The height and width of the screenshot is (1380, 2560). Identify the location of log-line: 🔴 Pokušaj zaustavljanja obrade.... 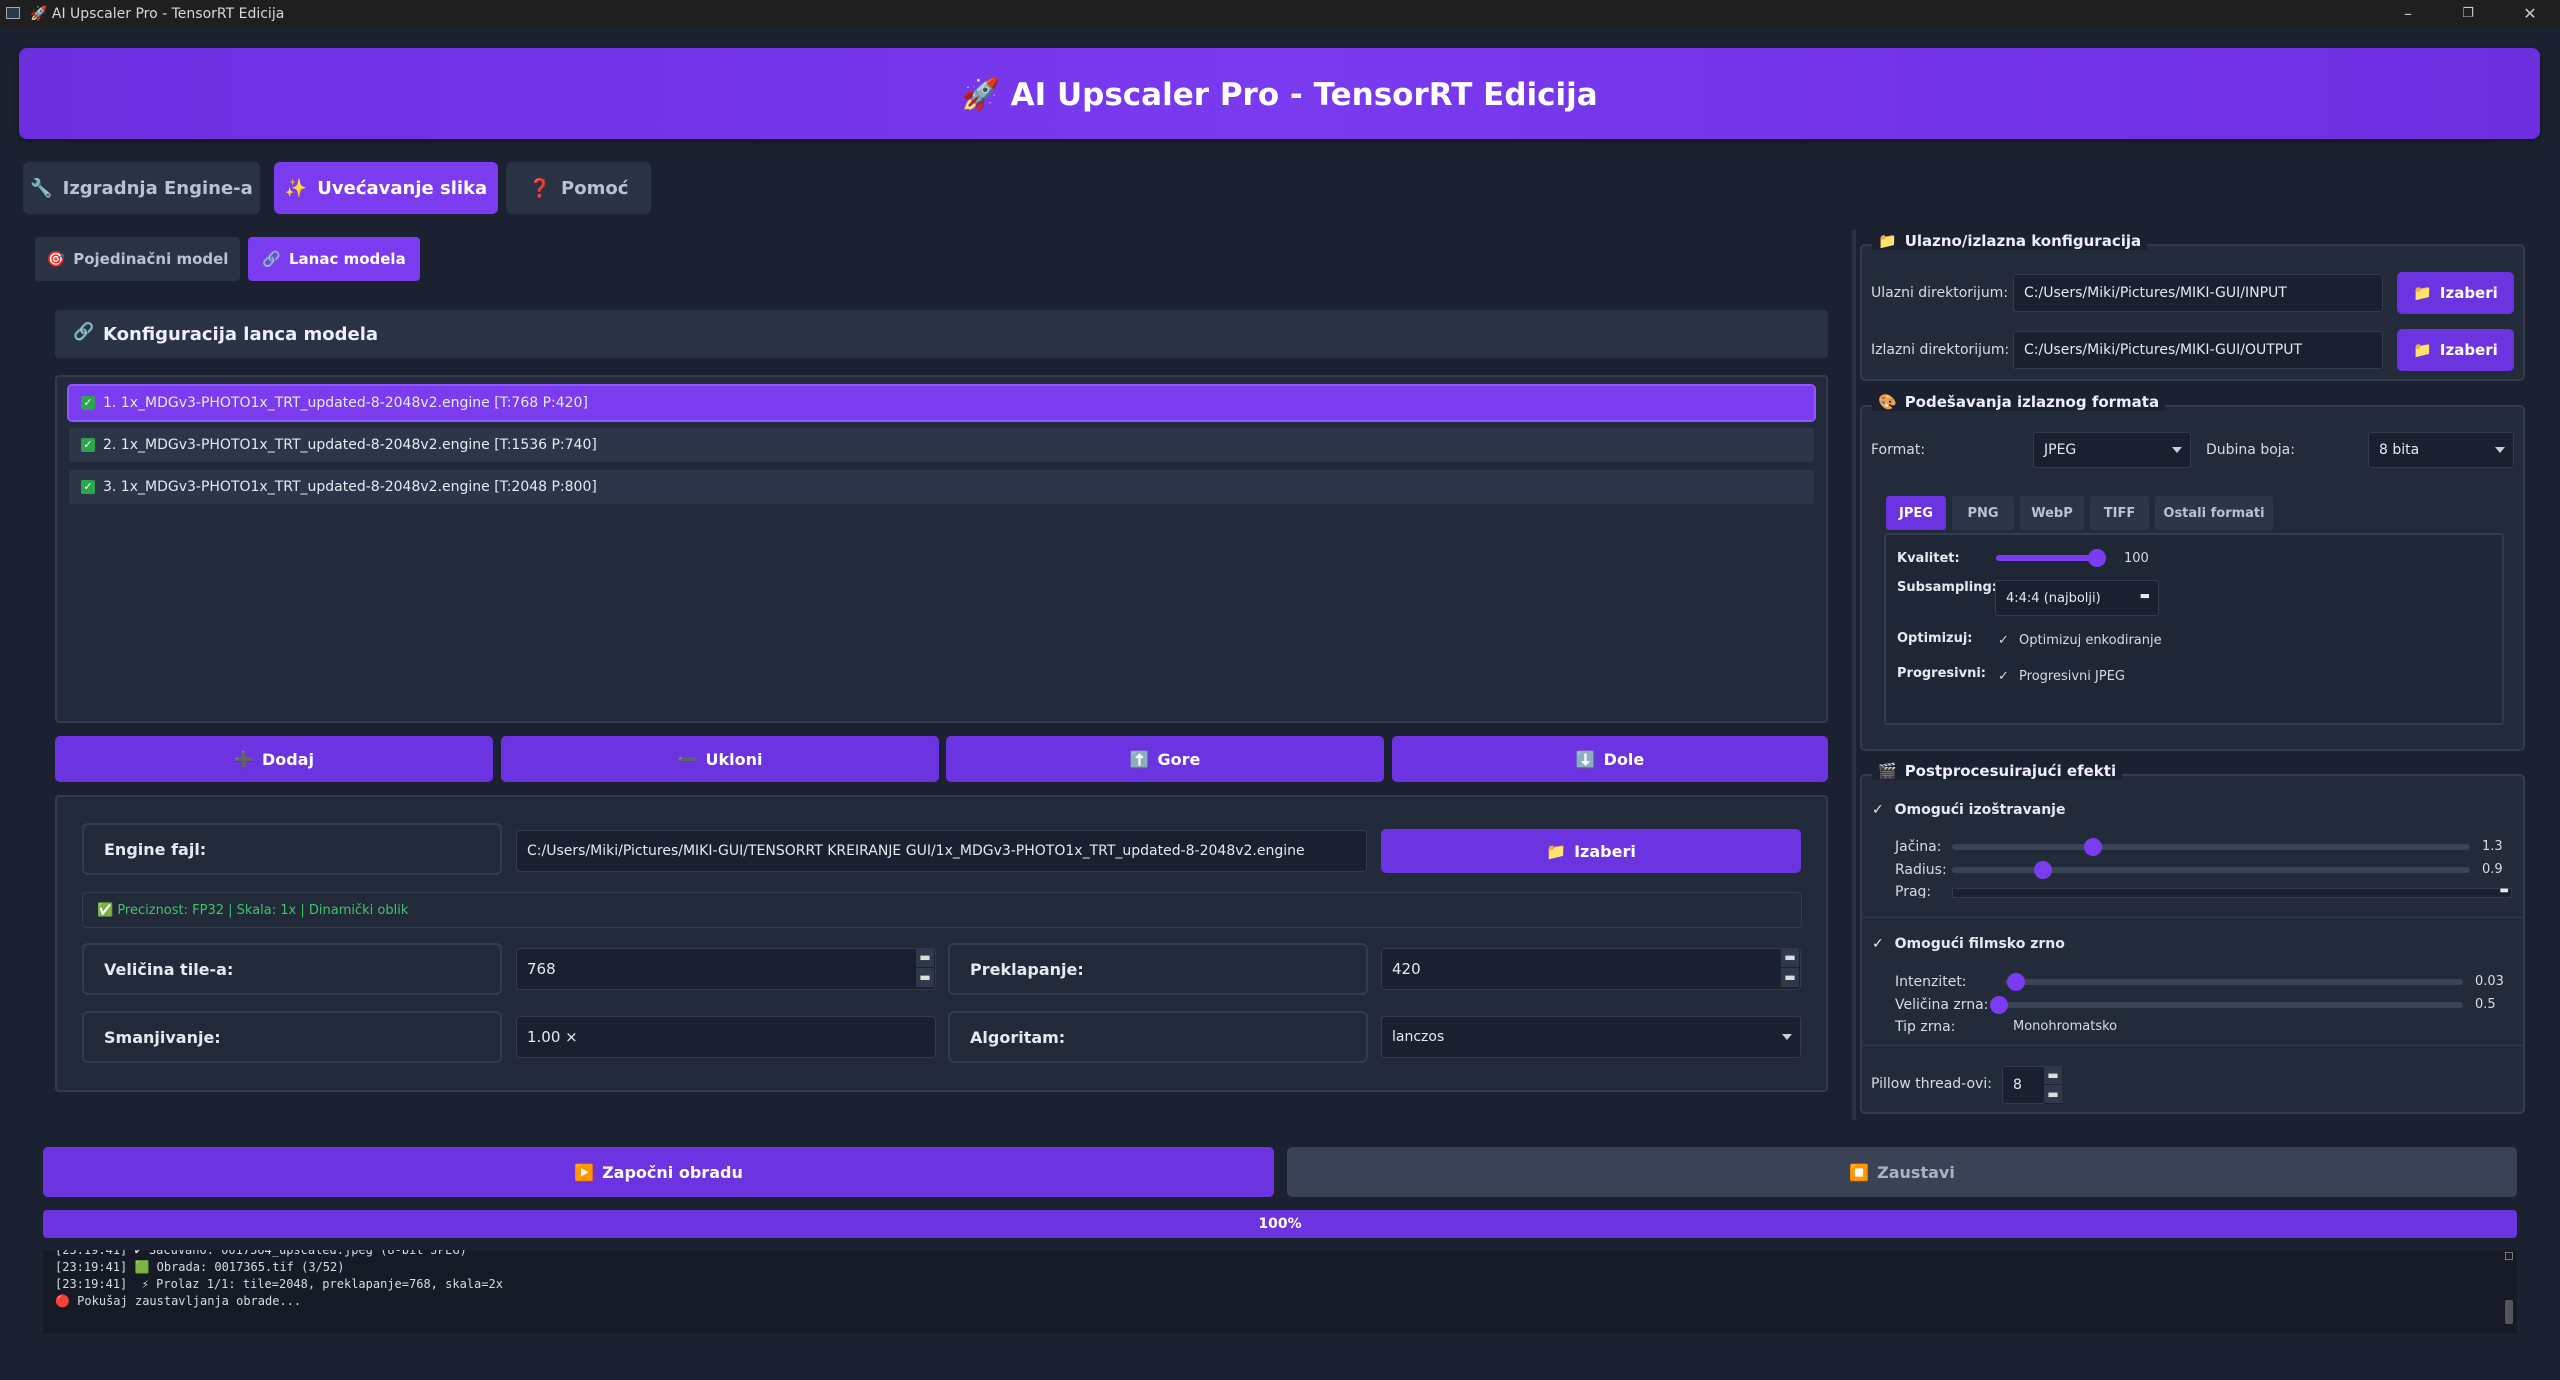
(178, 1301).